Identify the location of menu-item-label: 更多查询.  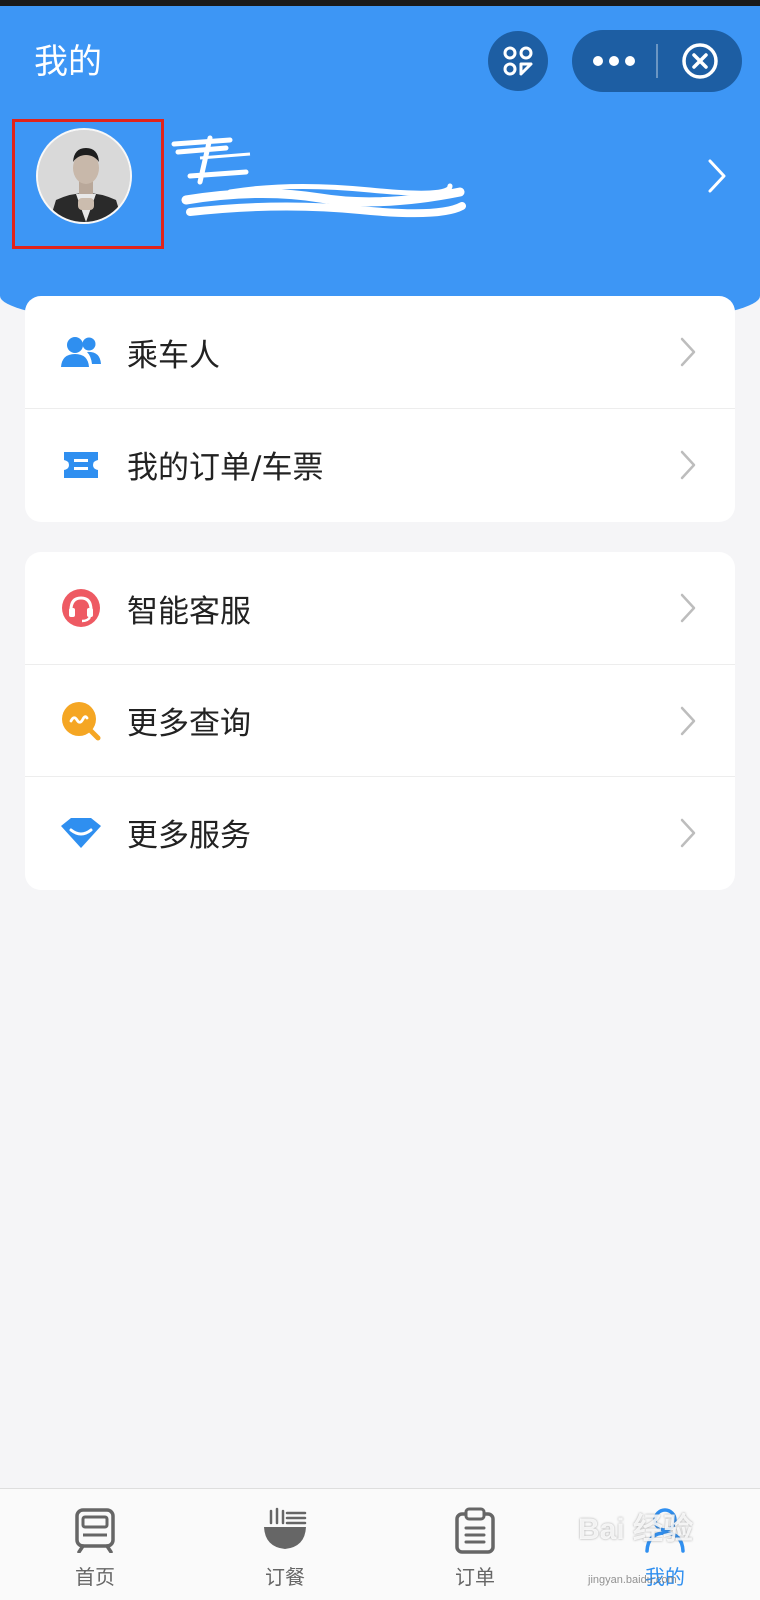
(189, 724).